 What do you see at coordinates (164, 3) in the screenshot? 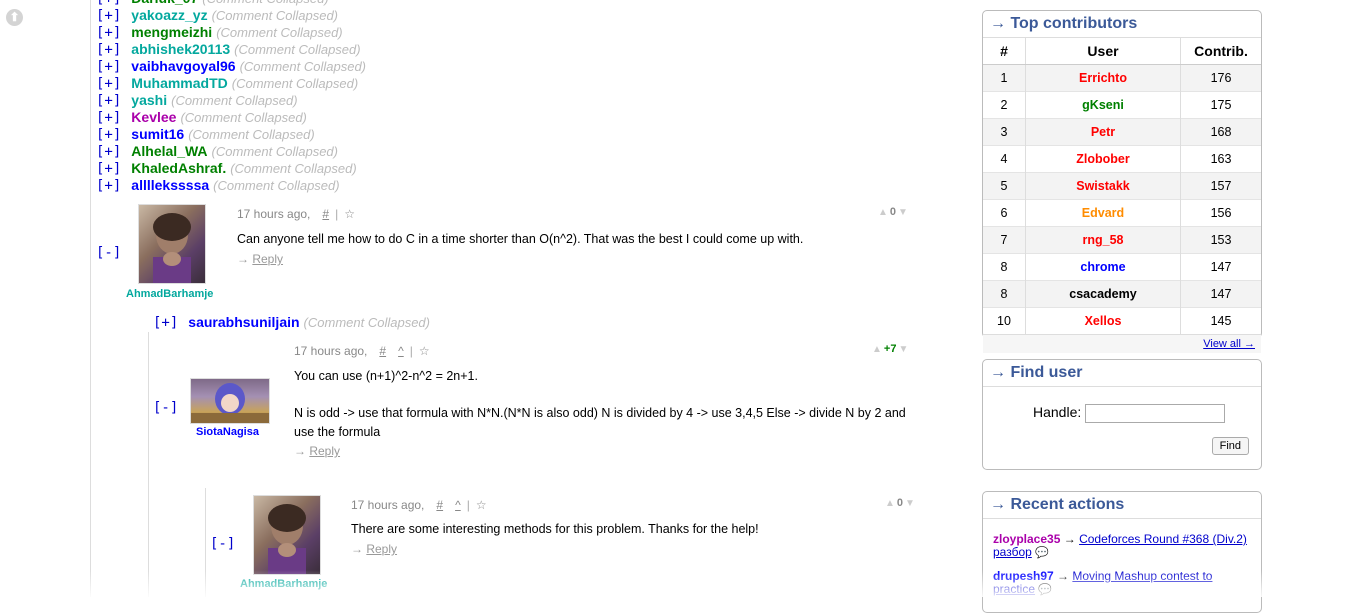
I see `username-link: Dariuk_07` at bounding box center [164, 3].